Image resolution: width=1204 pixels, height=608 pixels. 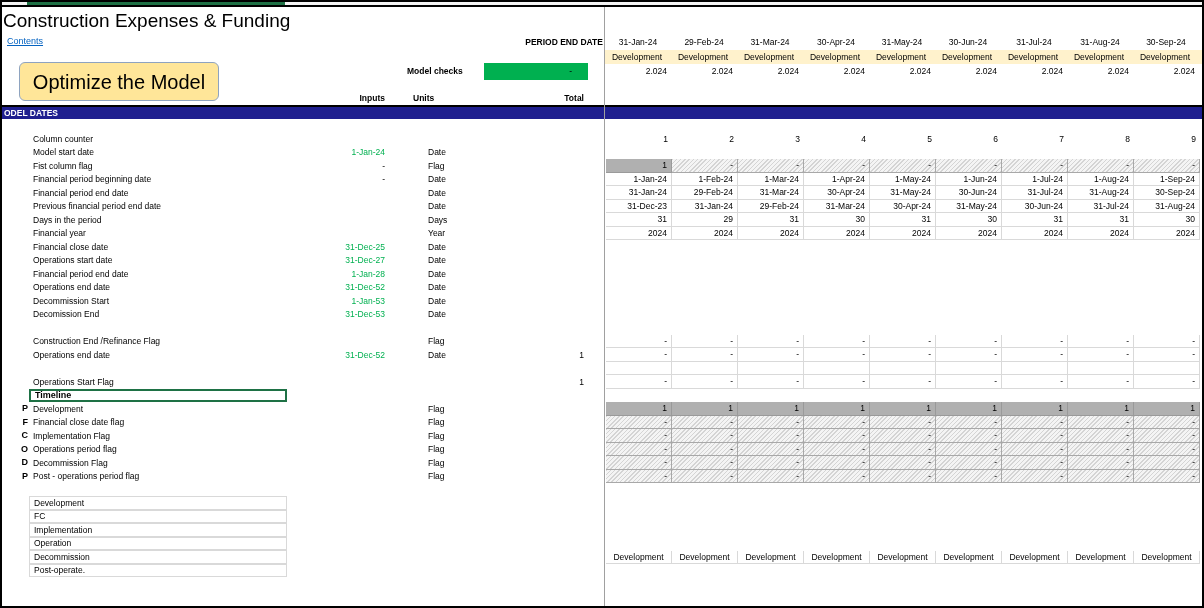 I want to click on table-cell-text: 2, so click(x=731, y=139).